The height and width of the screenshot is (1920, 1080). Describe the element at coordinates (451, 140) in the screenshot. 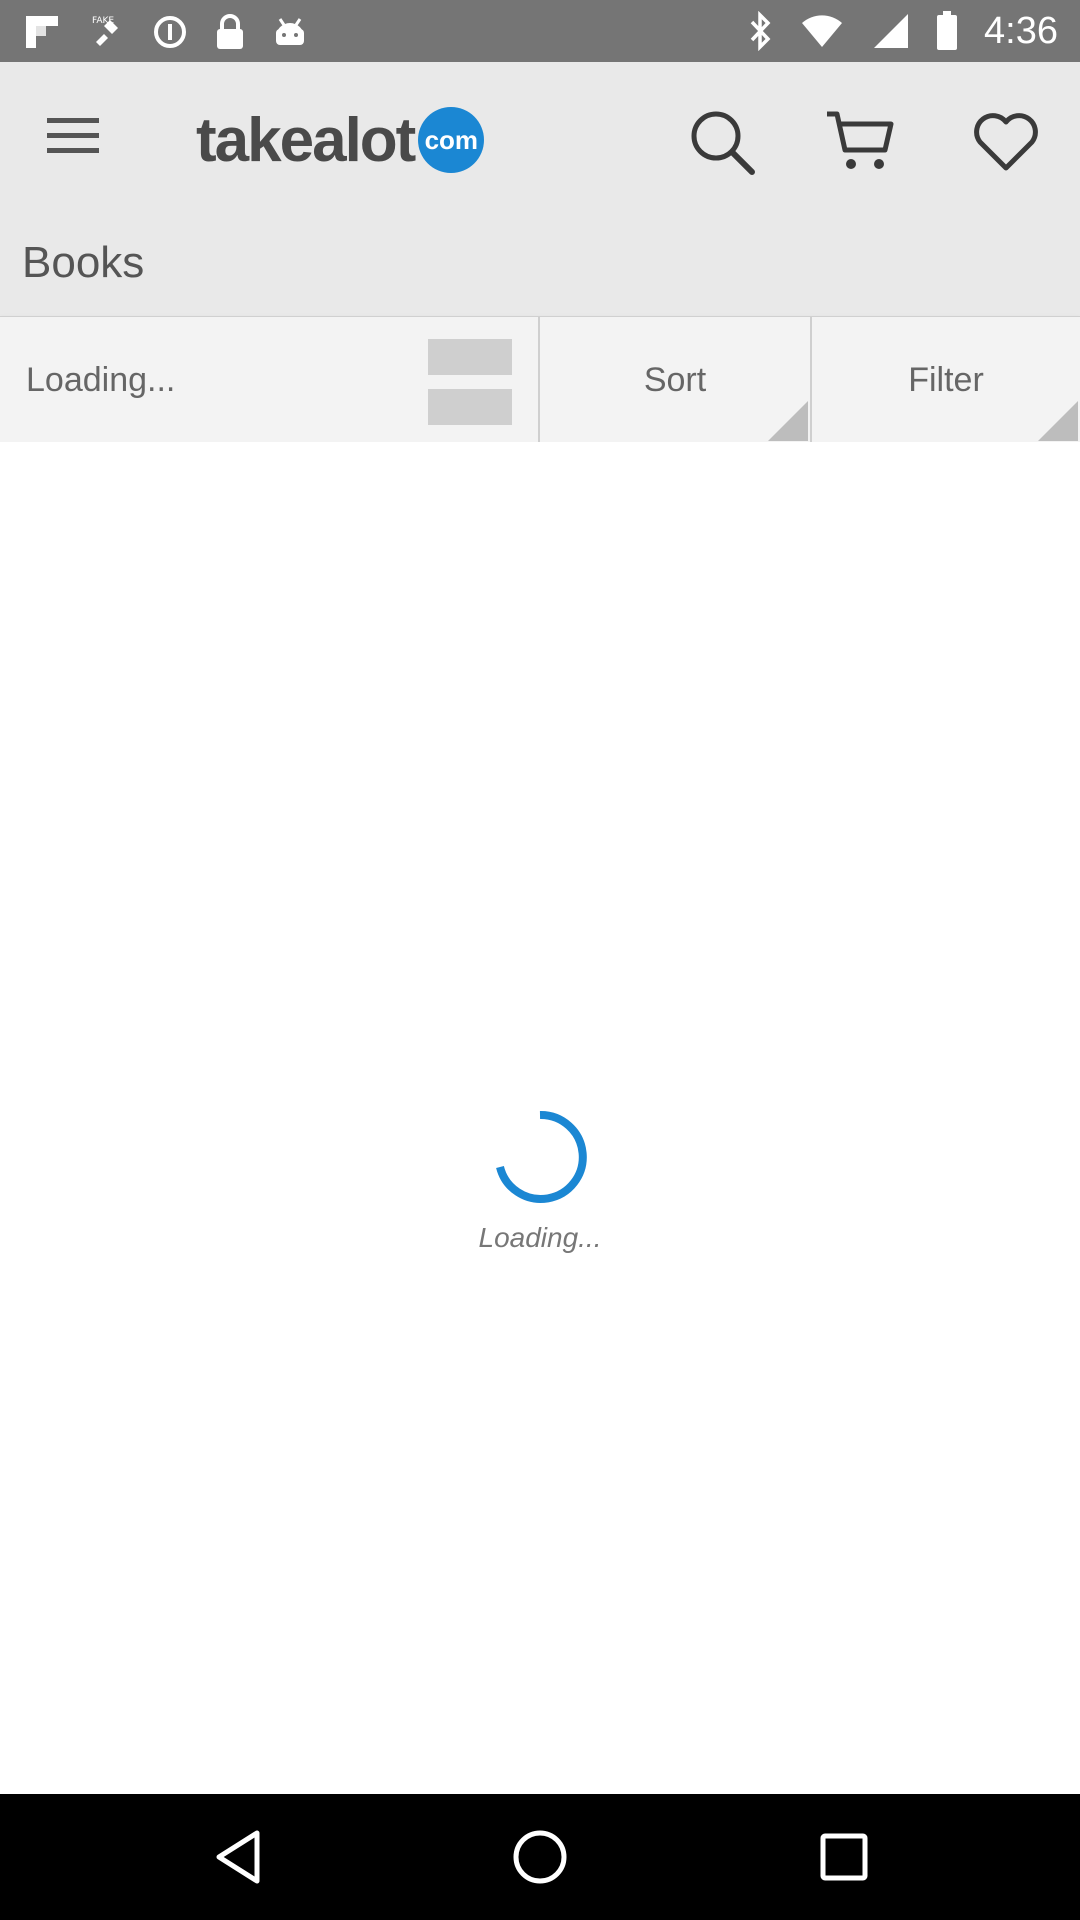

I see `logo-badge: com` at that location.